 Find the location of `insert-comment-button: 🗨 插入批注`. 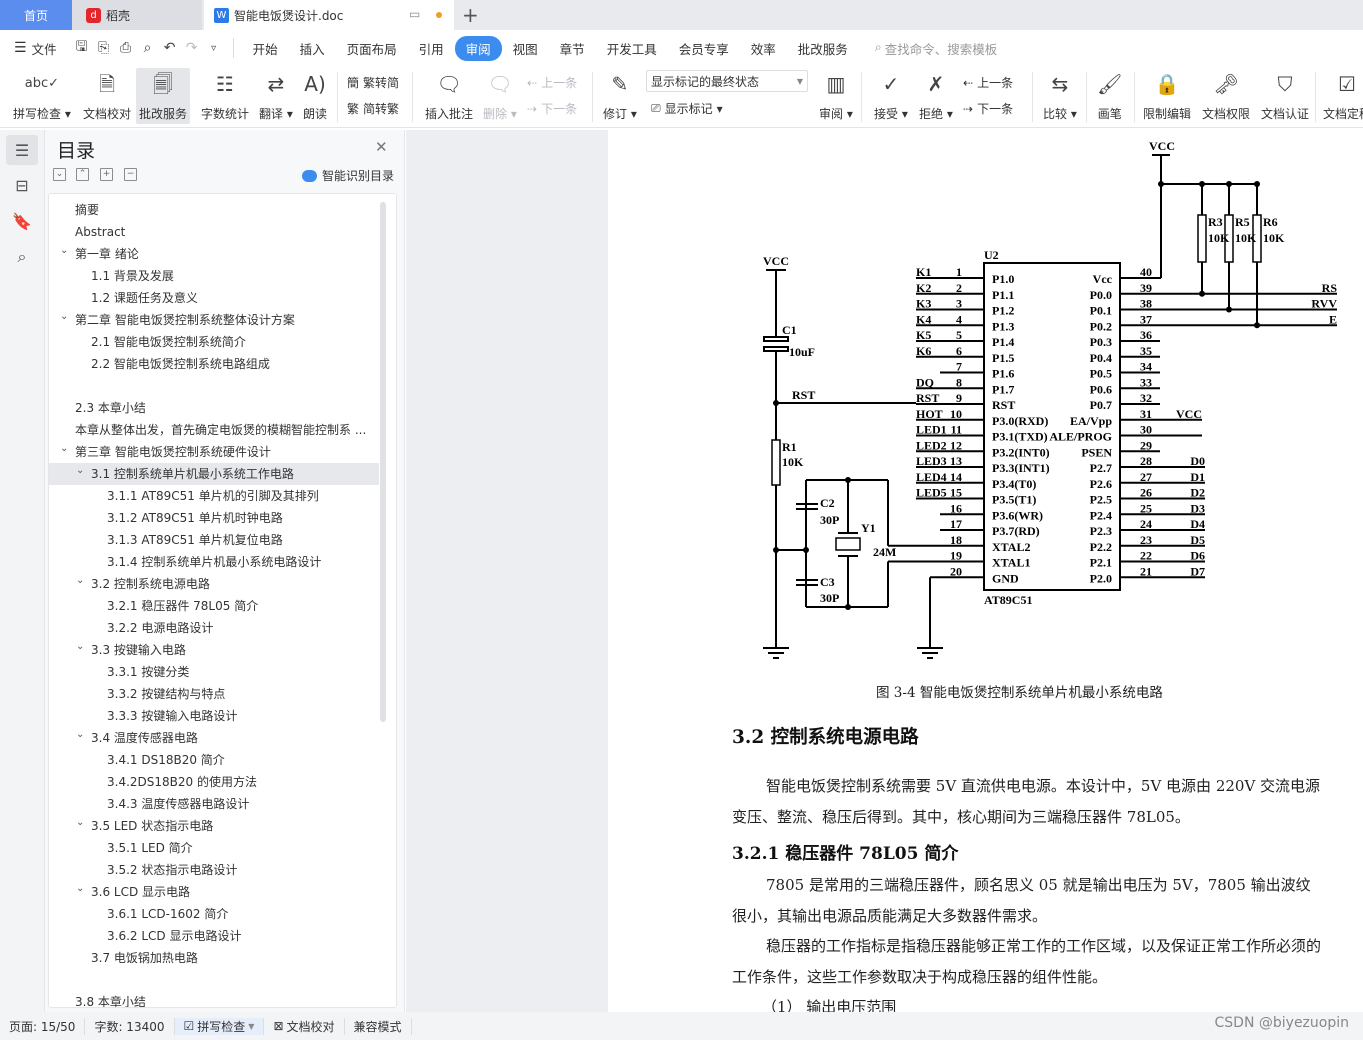

insert-comment-button: 🗨 插入批注 is located at coordinates (449, 96).